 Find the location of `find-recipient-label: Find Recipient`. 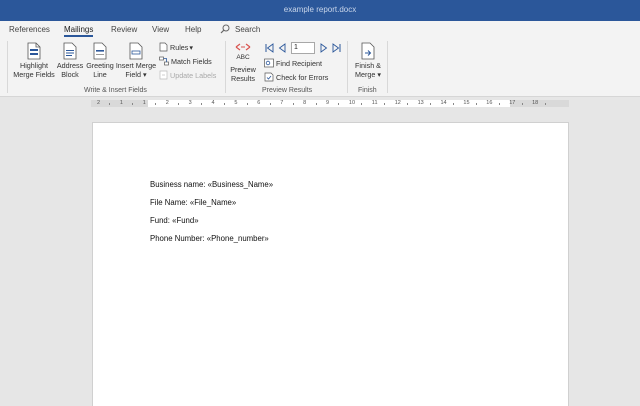

find-recipient-label: Find Recipient is located at coordinates (299, 63).